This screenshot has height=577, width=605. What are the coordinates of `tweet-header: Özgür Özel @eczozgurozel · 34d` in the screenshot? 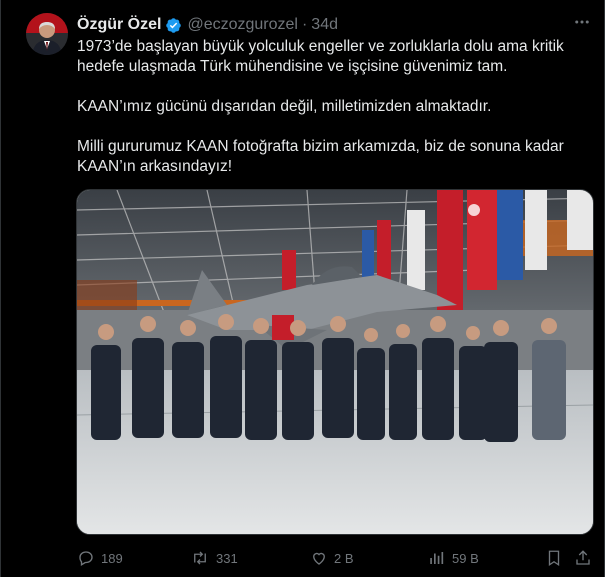 It's located at (207, 25).